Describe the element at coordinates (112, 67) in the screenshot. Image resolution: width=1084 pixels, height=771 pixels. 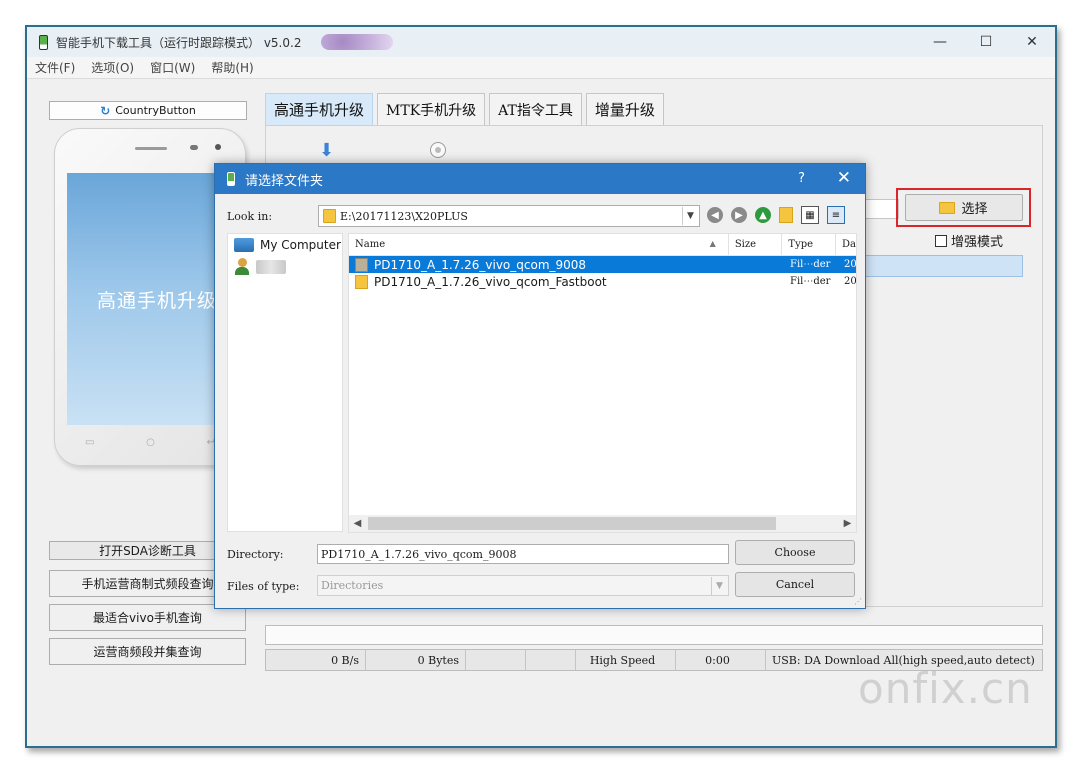
I see `menu-options: 选项(O)` at that location.